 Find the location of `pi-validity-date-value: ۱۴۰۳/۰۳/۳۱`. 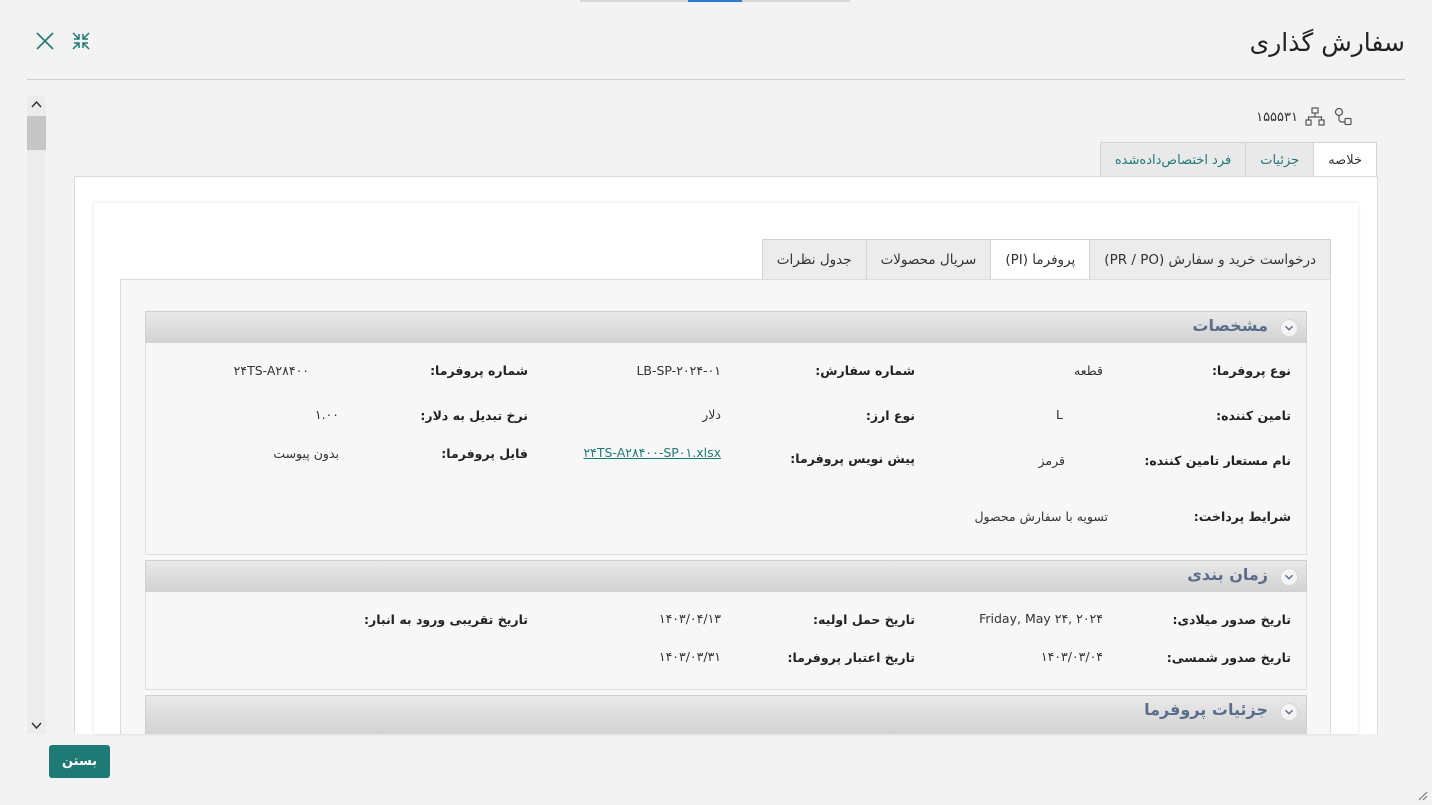

pi-validity-date-value: ۱۴۰۳/۰۳/۳۱ is located at coordinates (689, 656).